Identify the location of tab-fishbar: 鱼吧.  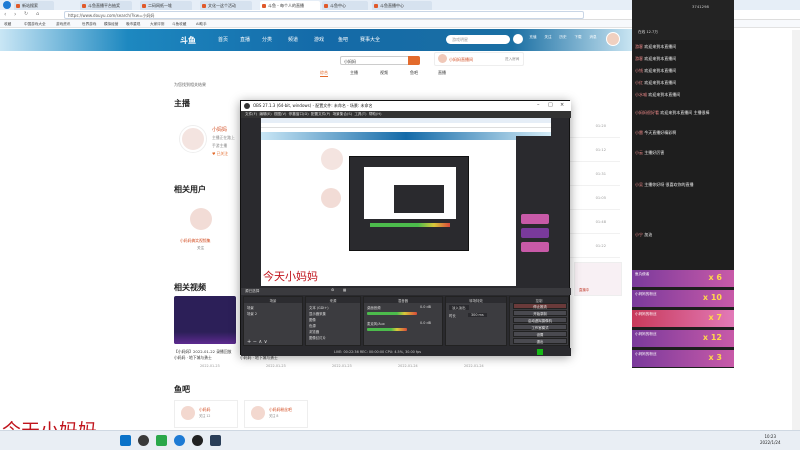
(414, 73).